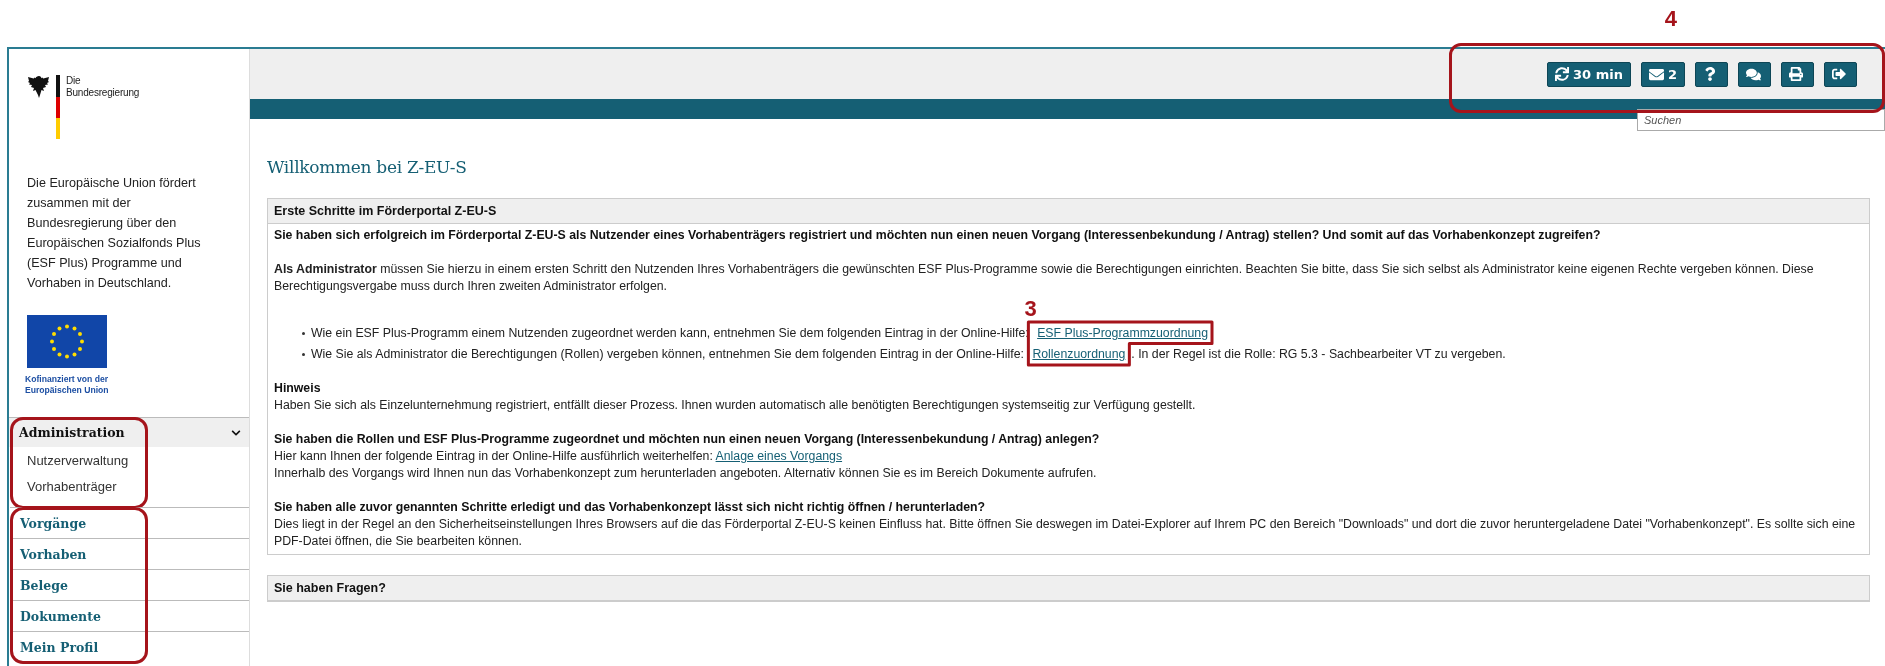  Describe the element at coordinates (367, 167) in the screenshot. I see `page-title: Willkommen bei Z-EU-S` at that location.